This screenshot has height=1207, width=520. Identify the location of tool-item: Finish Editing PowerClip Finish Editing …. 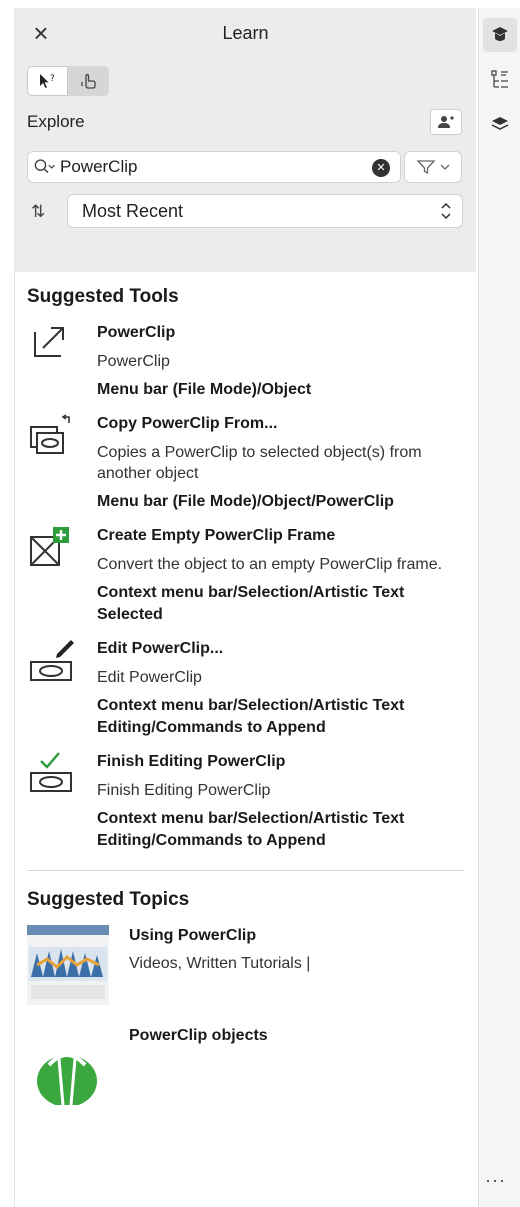
(245, 801).